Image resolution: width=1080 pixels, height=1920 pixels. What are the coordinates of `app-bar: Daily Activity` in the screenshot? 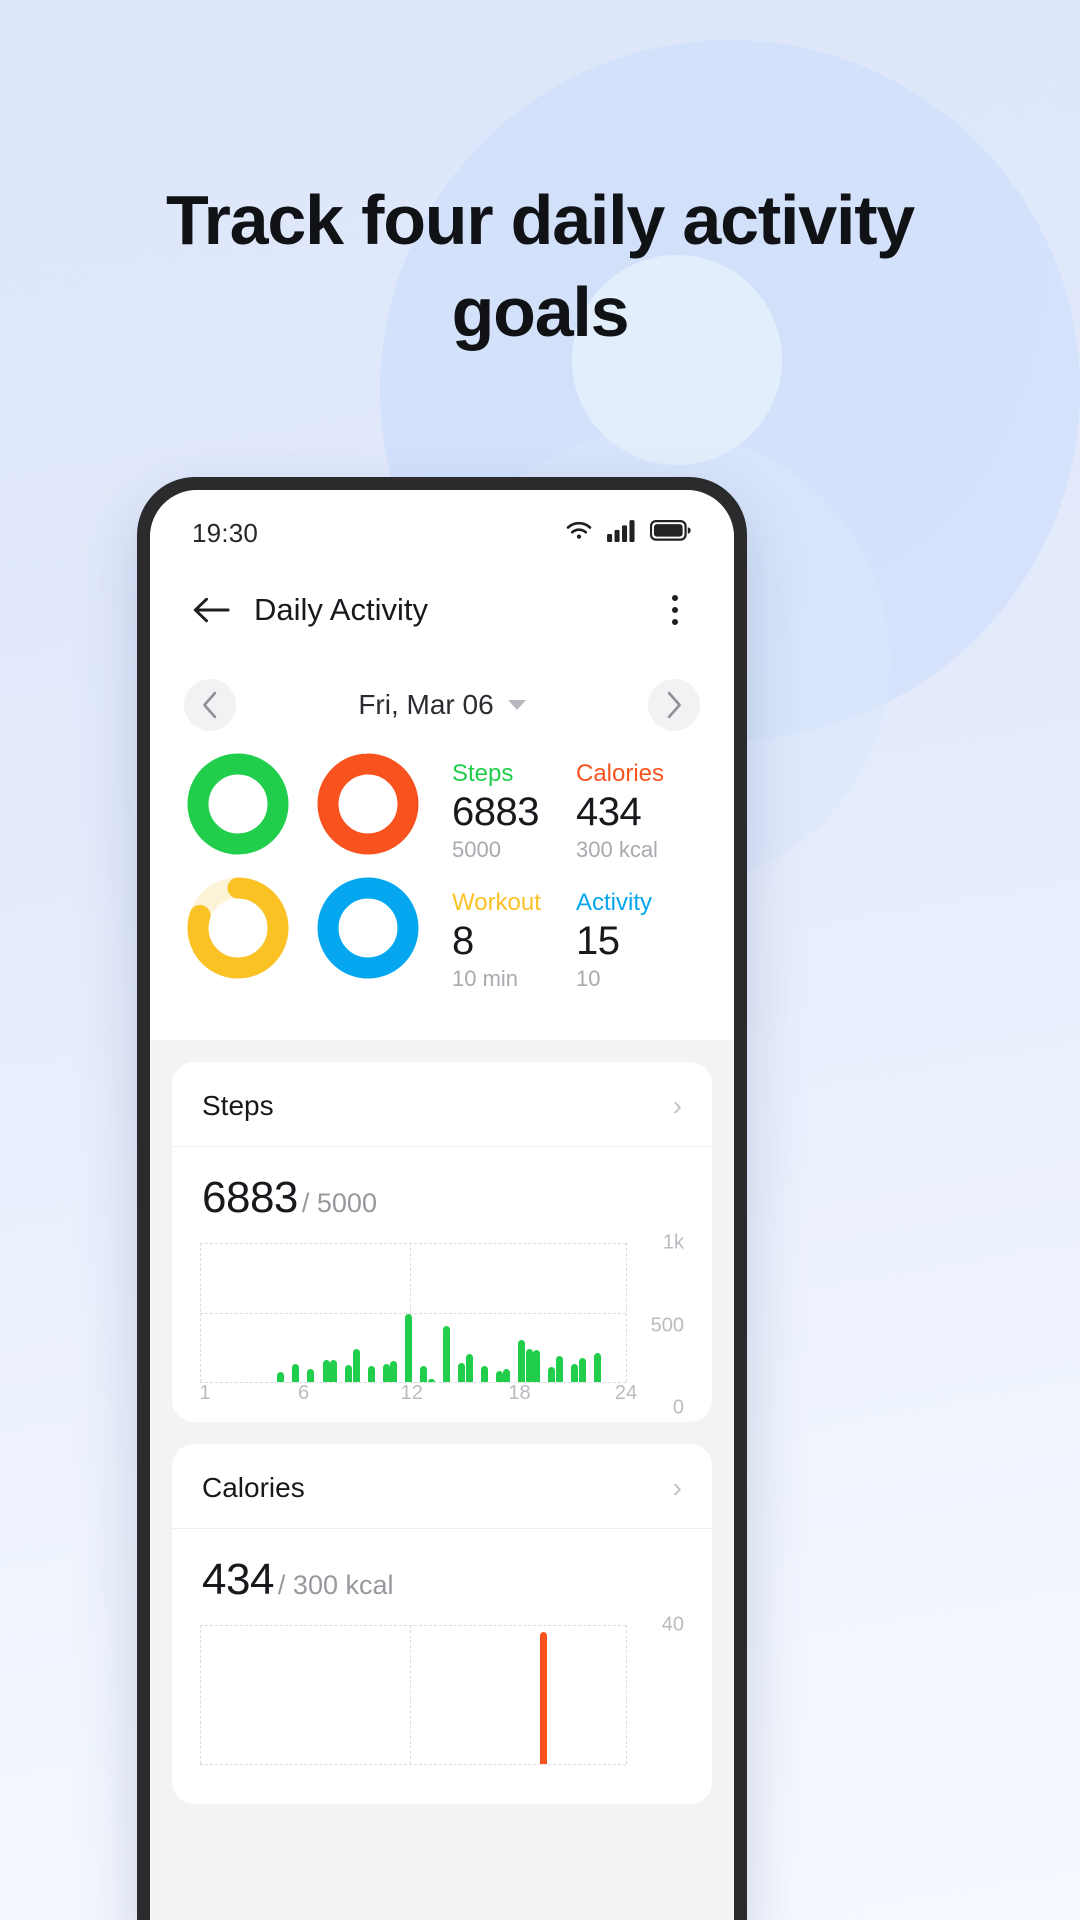 It's located at (442, 610).